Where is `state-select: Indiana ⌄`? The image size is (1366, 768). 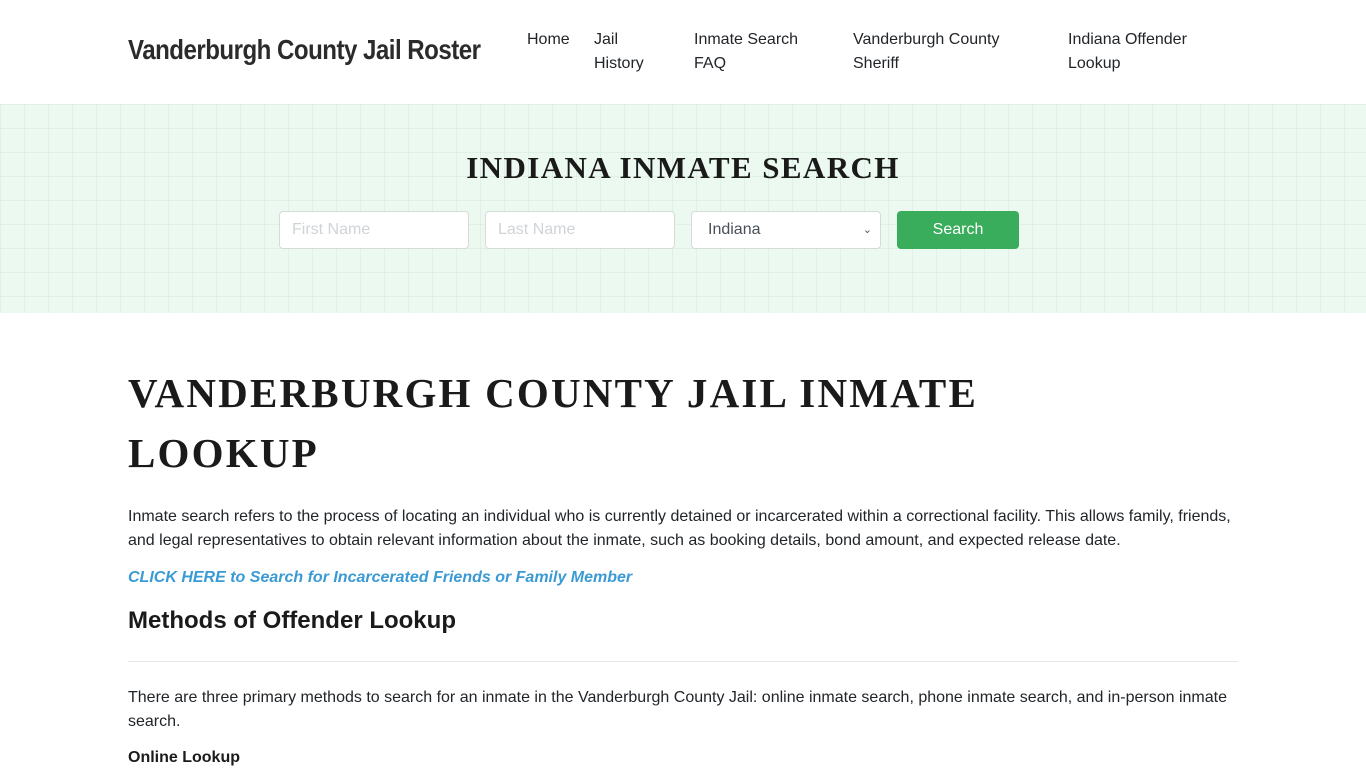 state-select: Indiana ⌄ is located at coordinates (786, 230).